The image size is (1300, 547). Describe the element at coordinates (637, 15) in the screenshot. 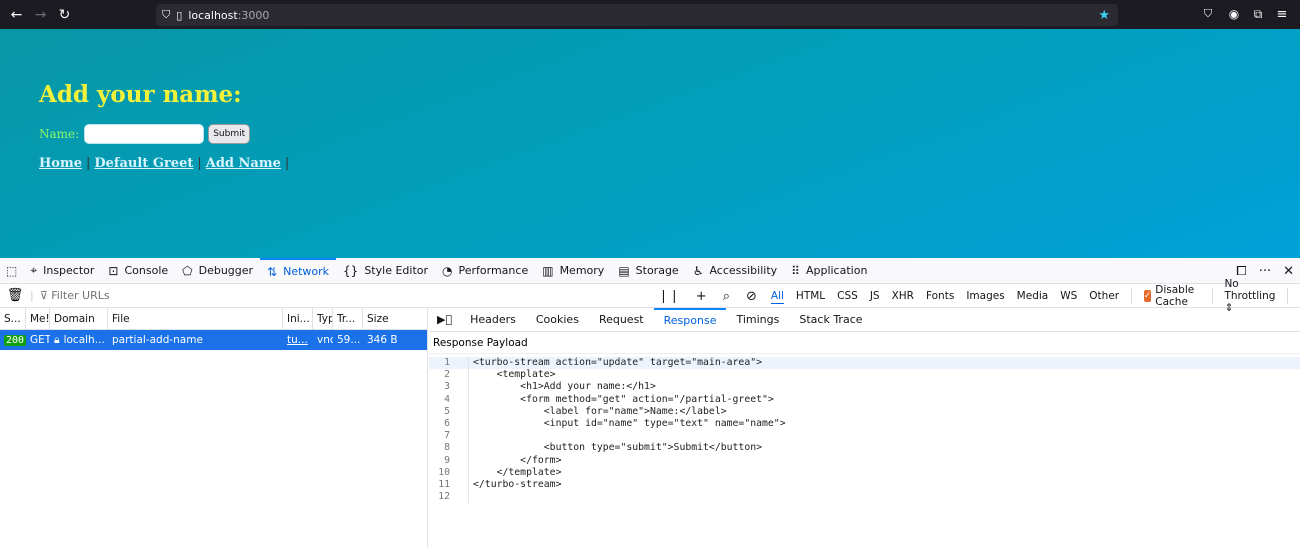

I see `url-bar: ⛉ ▯ localhost:3000 ★` at that location.